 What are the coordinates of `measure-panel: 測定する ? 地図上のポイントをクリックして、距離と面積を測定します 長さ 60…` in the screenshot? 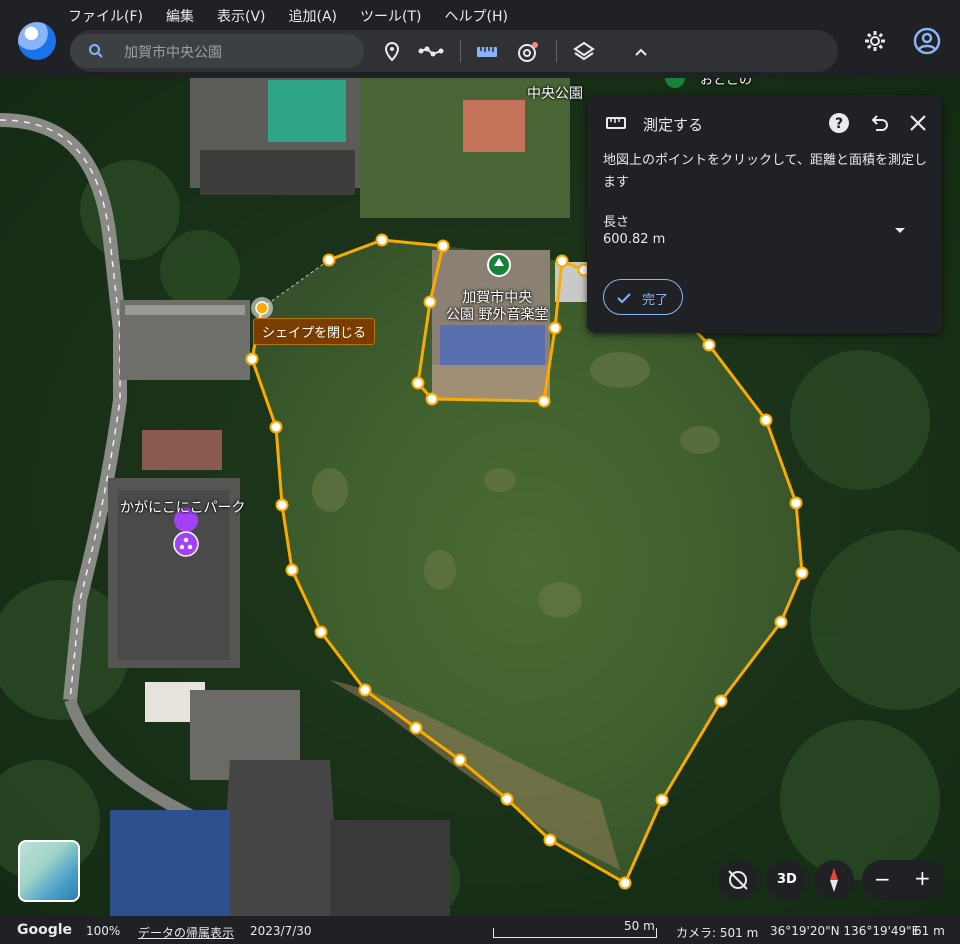 It's located at (764, 214).